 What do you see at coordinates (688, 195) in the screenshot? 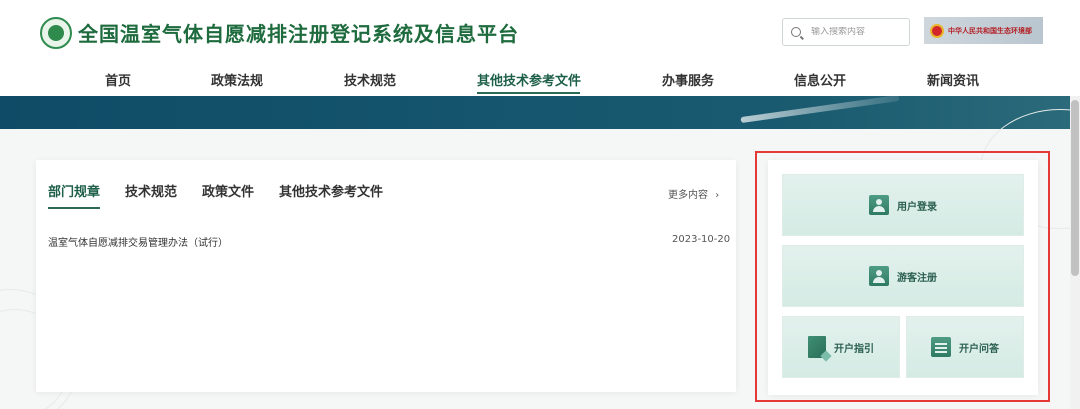
I see `more-content-label: 更多内容` at bounding box center [688, 195].